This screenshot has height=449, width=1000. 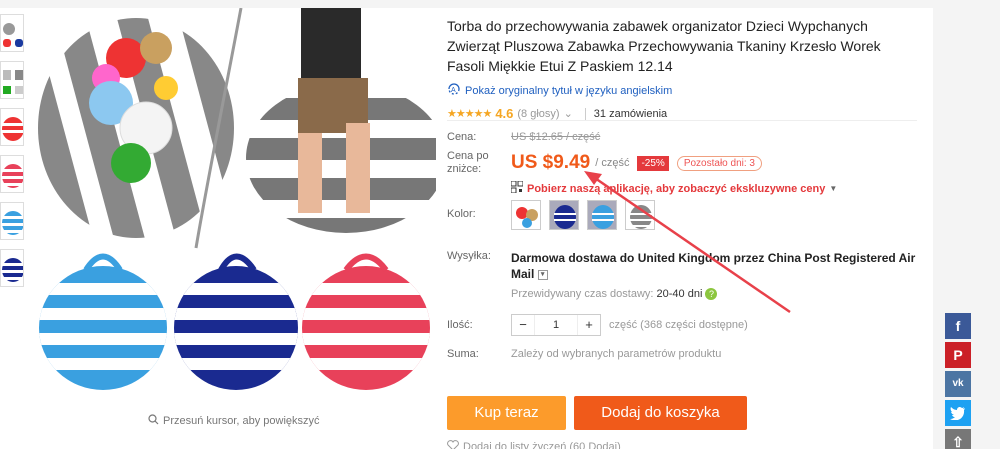 What do you see at coordinates (462, 137) in the screenshot?
I see `price-label: Cena:` at bounding box center [462, 137].